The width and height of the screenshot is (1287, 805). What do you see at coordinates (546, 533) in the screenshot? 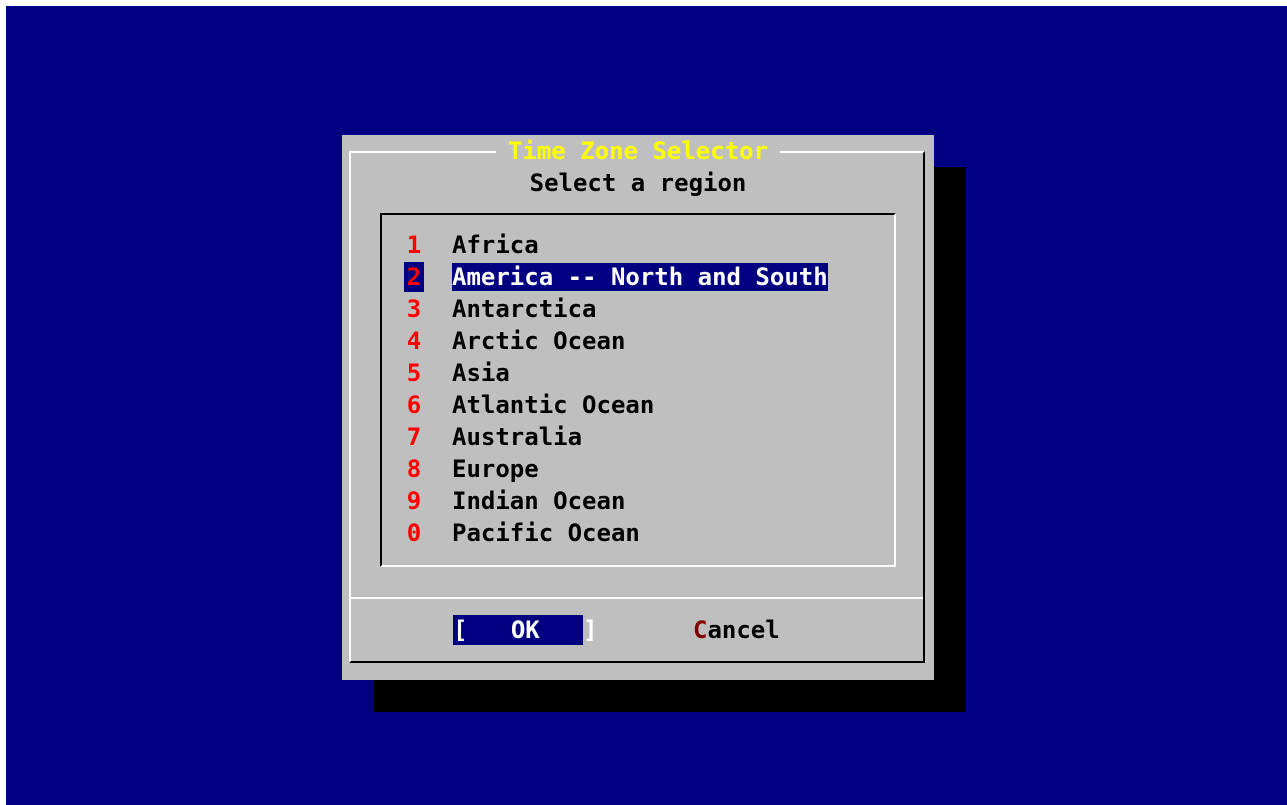
I see `region-label: Pacific Ocean` at bounding box center [546, 533].